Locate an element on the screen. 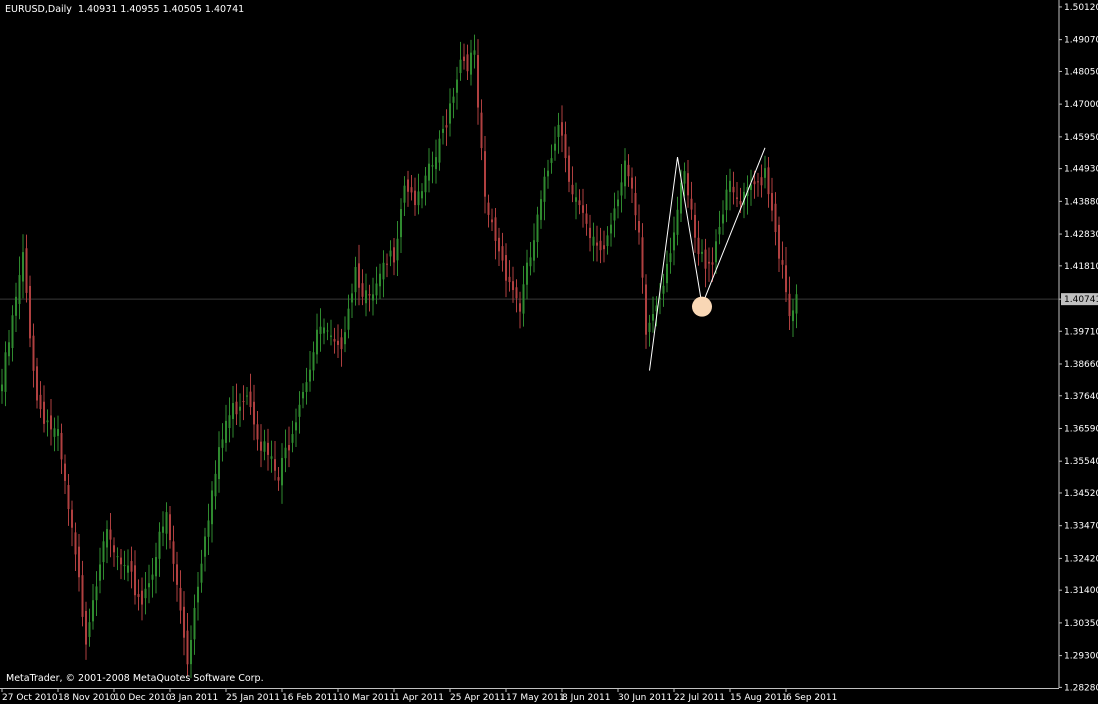 This screenshot has width=1098, height=704. y-tick-label: 1.34520 is located at coordinates (1081, 494).